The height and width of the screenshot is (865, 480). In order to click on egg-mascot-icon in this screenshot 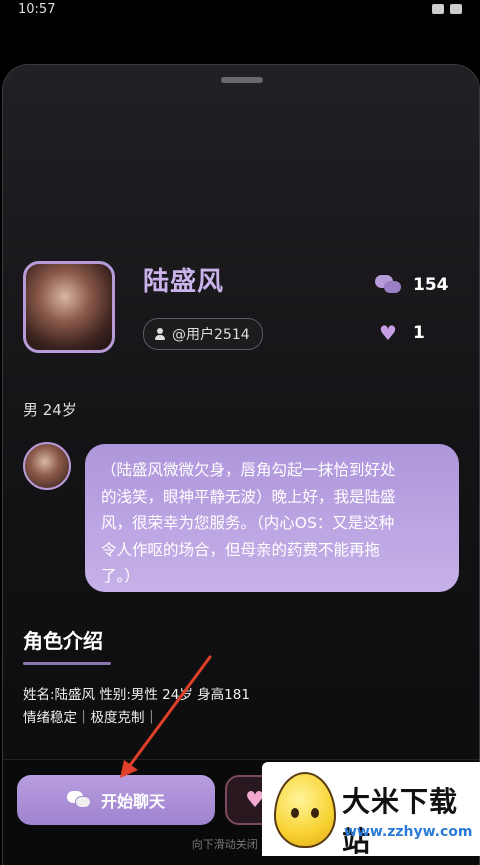, I will do `click(305, 810)`.